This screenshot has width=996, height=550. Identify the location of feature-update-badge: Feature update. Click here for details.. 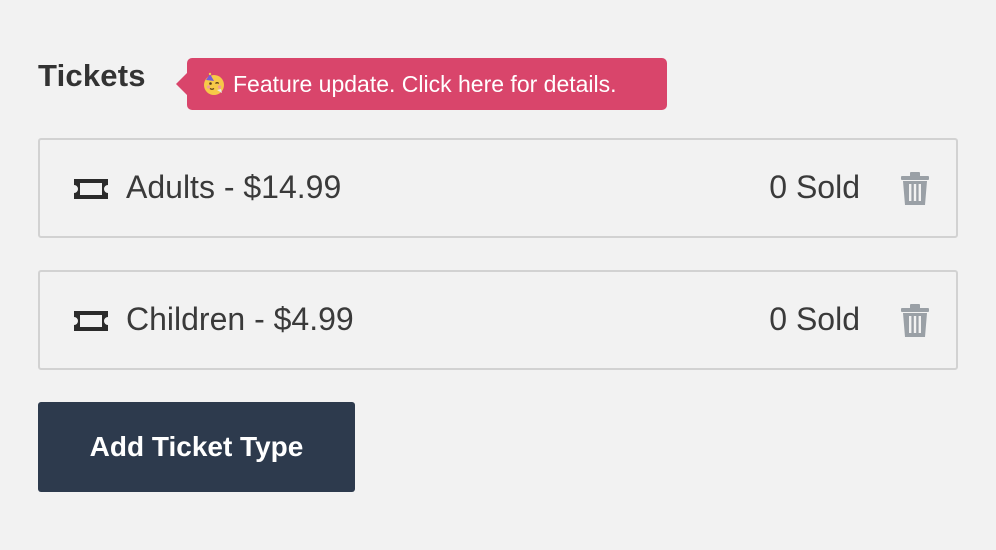
(421, 84).